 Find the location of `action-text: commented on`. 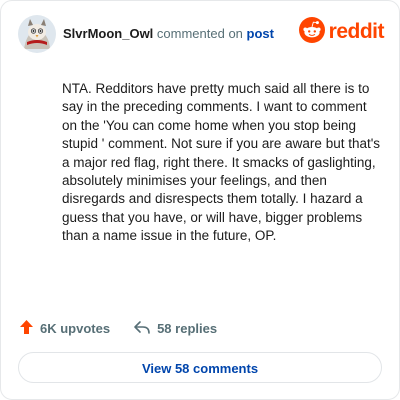

action-text: commented on is located at coordinates (199, 33).